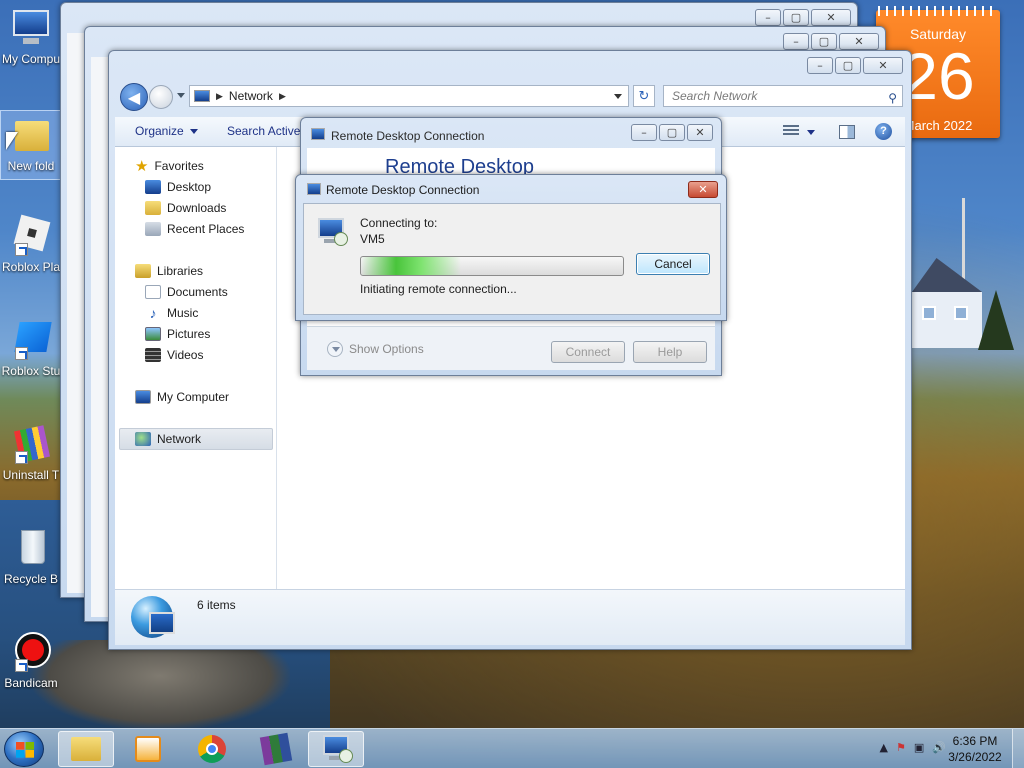 This screenshot has height=768, width=1024. Describe the element at coordinates (512, 748) in the screenshot. I see `taskbar: ▲ ⚑ ▣ 🔊 6:36 PM 3/26/2022` at that location.